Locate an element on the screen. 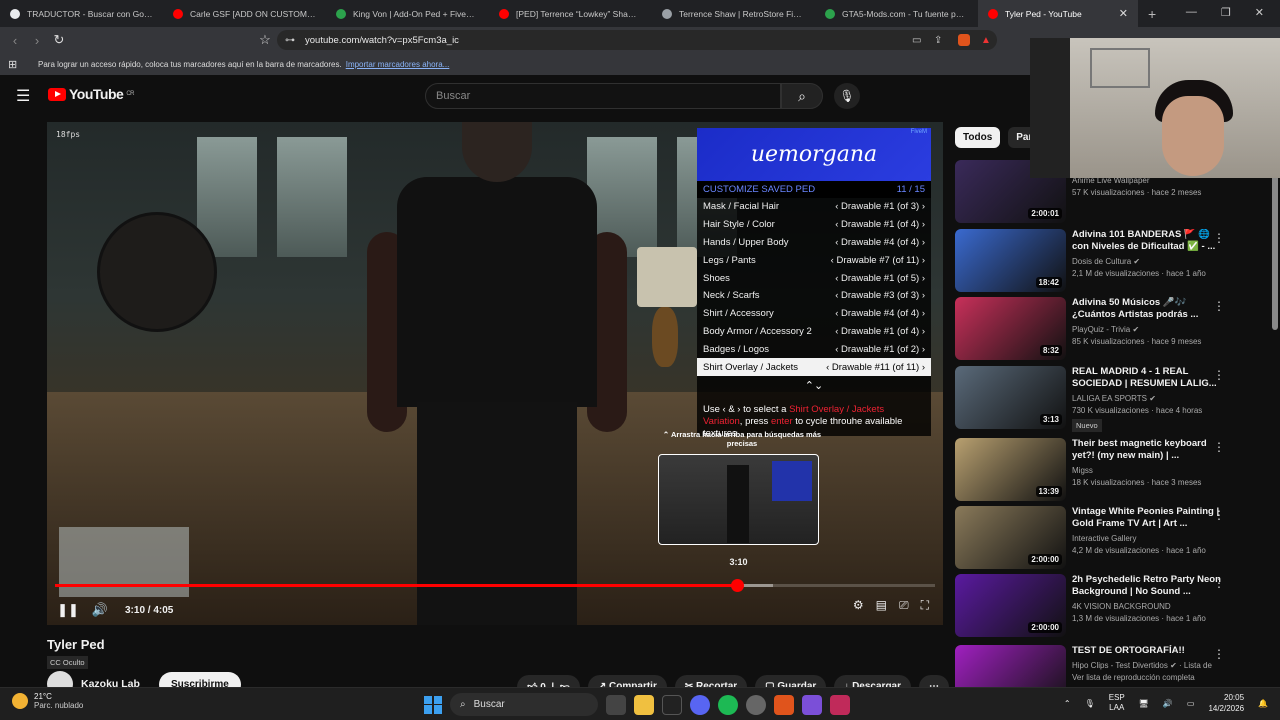 This screenshot has width=1280, height=720. mic-tray-icon: 🎙 is located at coordinates (1090, 703).